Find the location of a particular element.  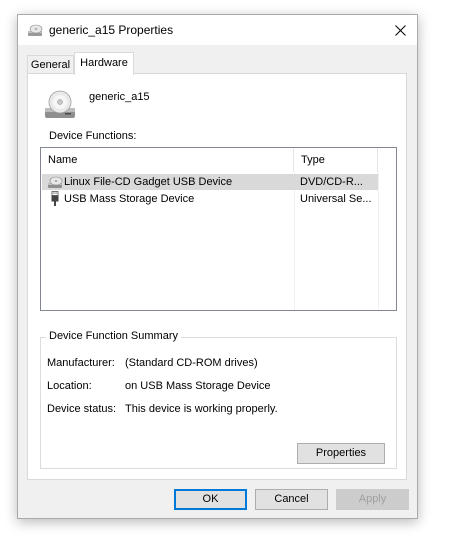

device-status-value: This device is working properly. is located at coordinates (201, 409).